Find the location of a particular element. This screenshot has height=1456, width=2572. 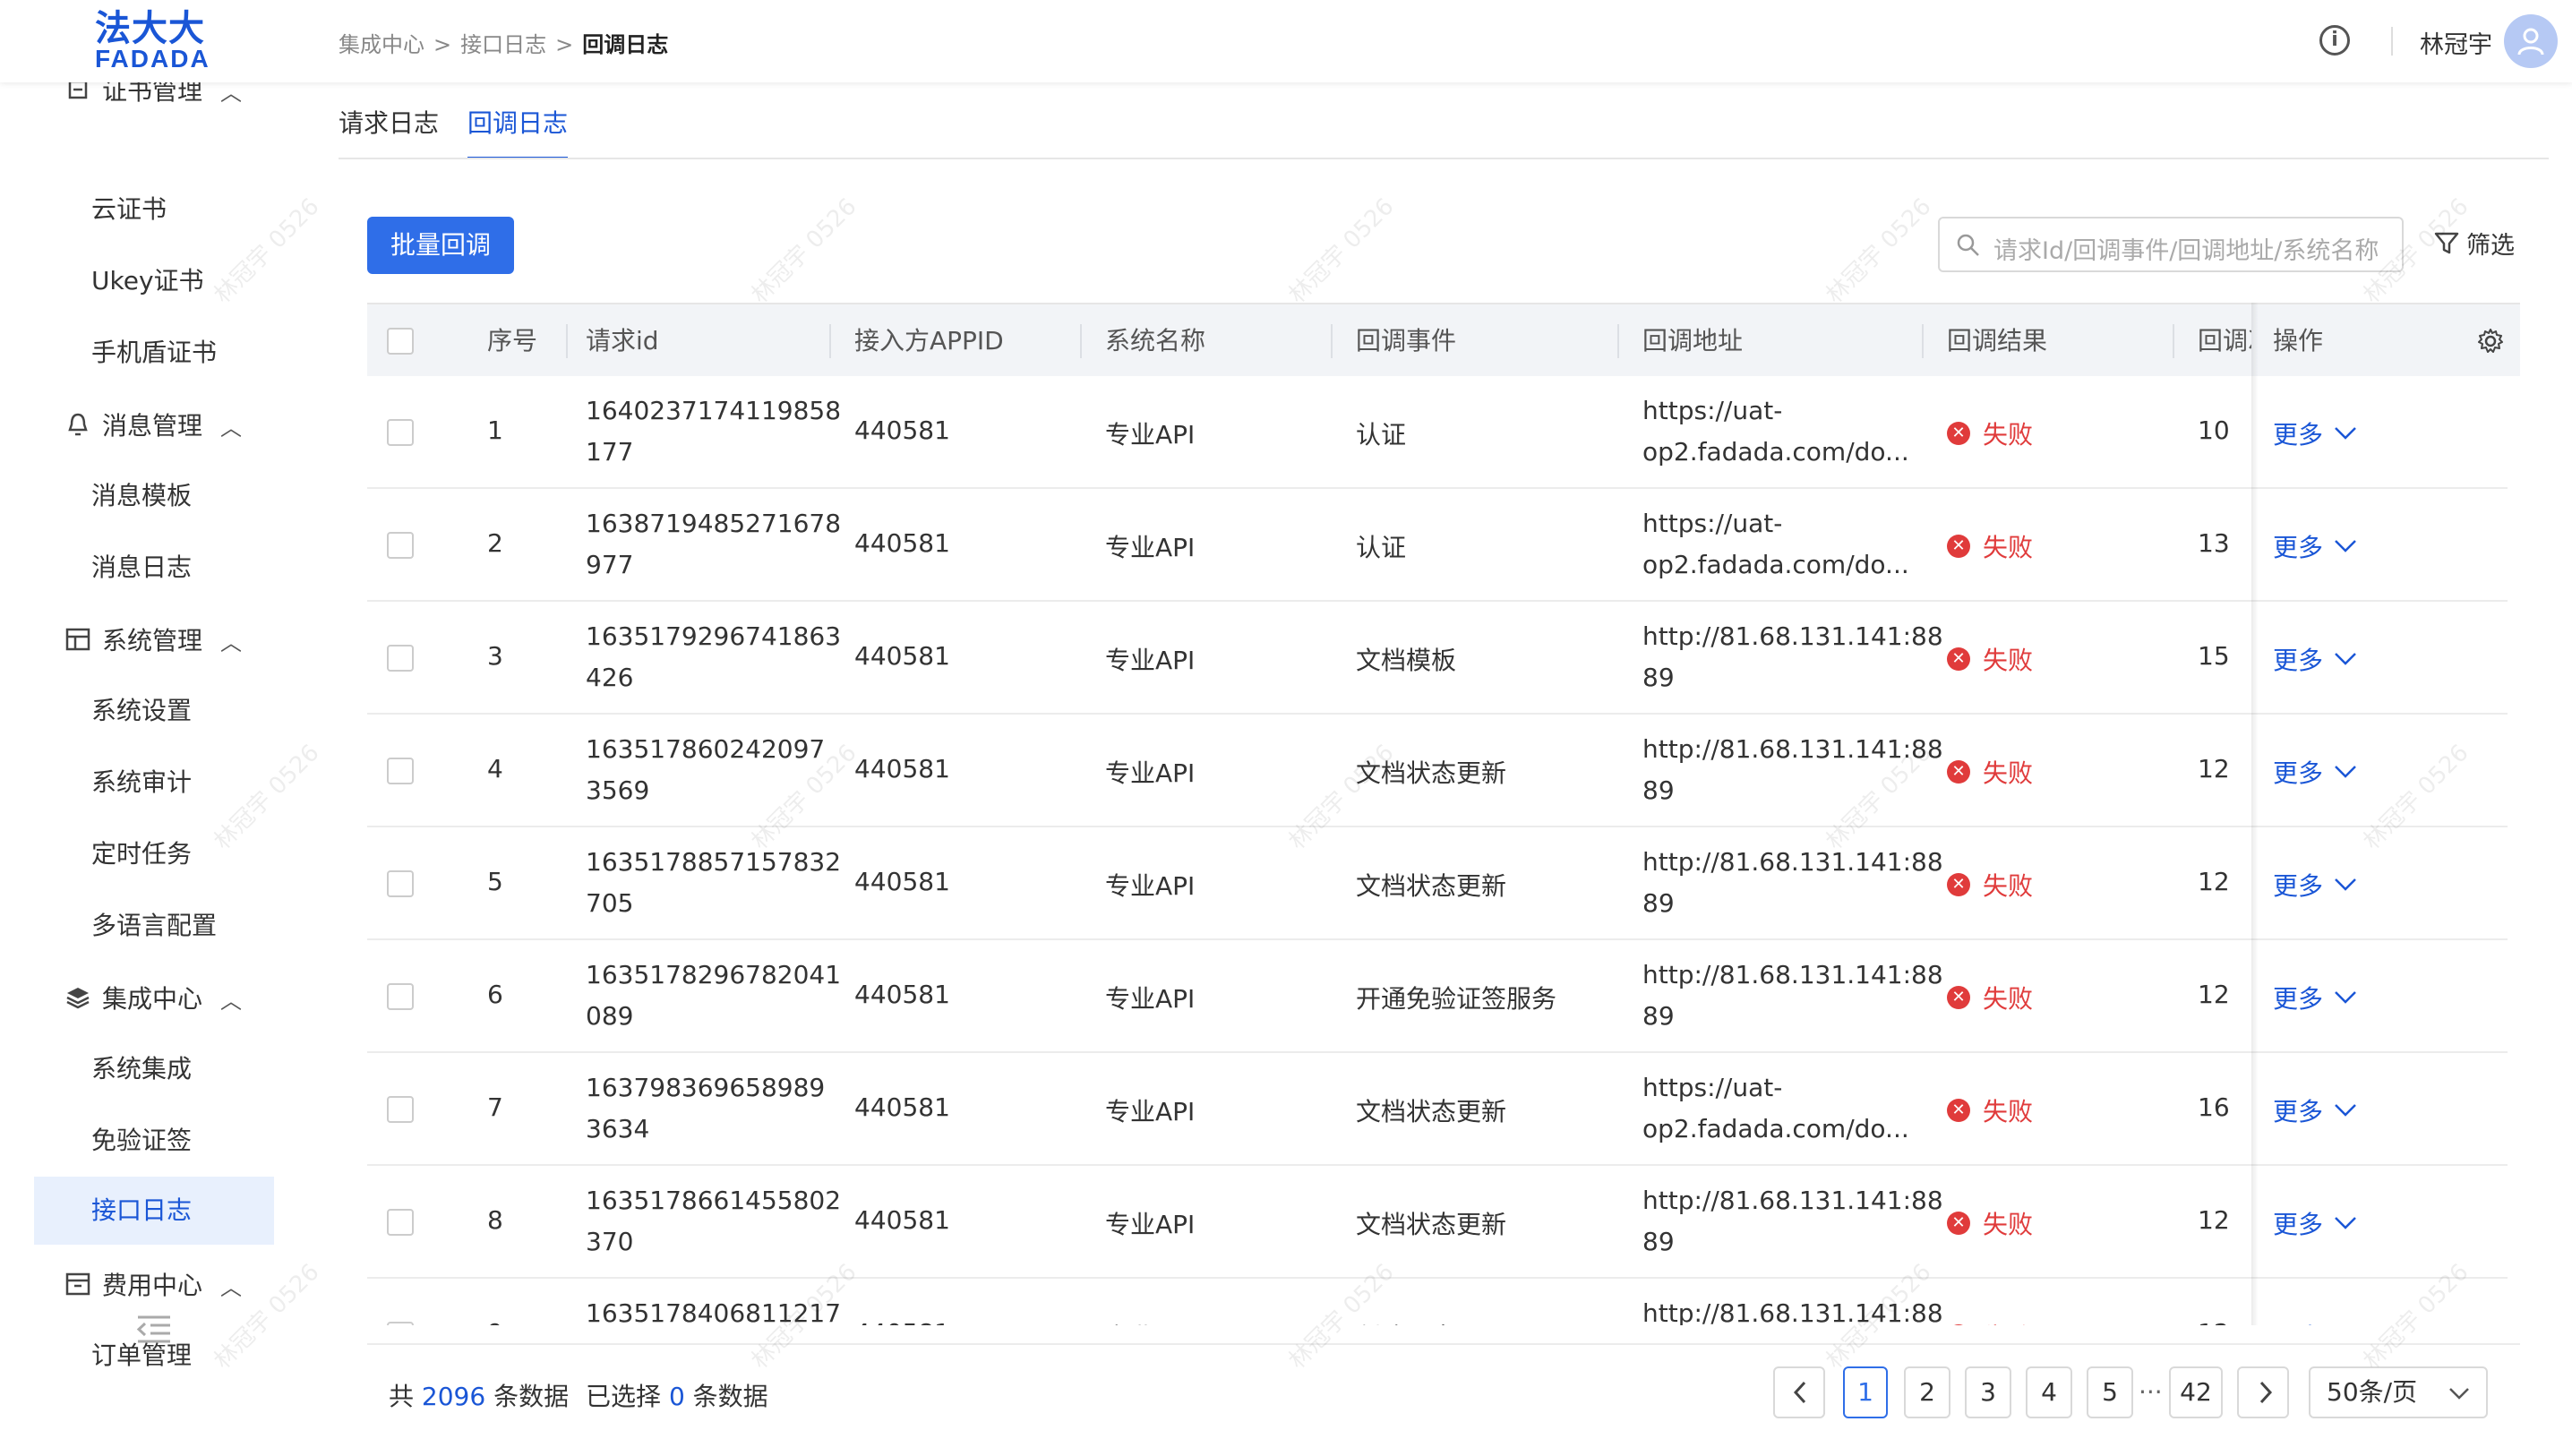

sidebar-item-ukey-cert: Ukey证书 is located at coordinates (154, 281).